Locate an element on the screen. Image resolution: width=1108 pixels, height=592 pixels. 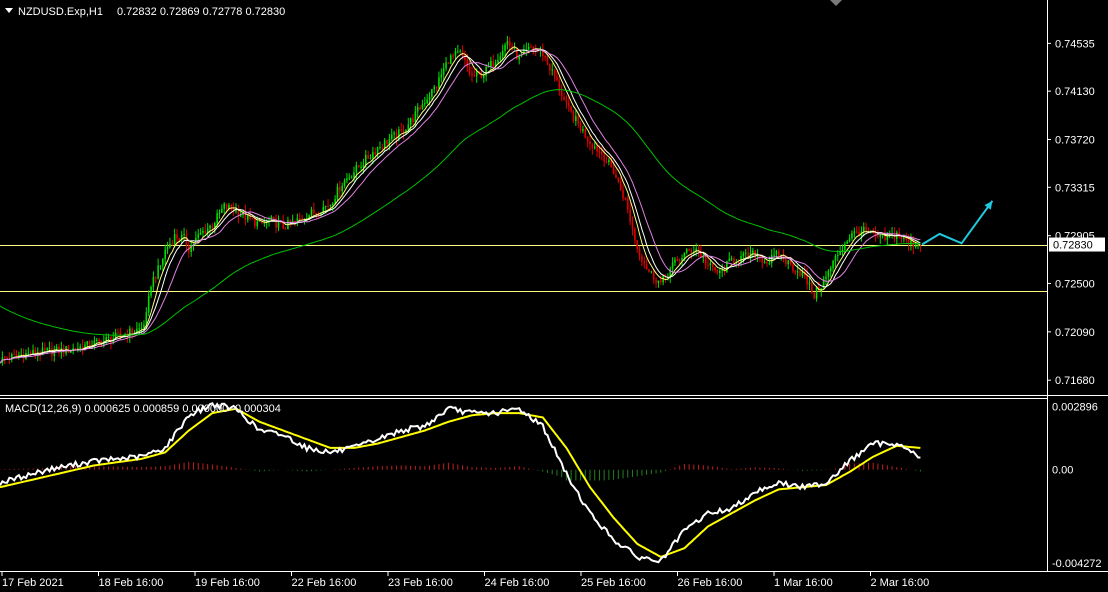
macd-axis: 0.002896 0.00 -0.004272 is located at coordinates (1077, 486).